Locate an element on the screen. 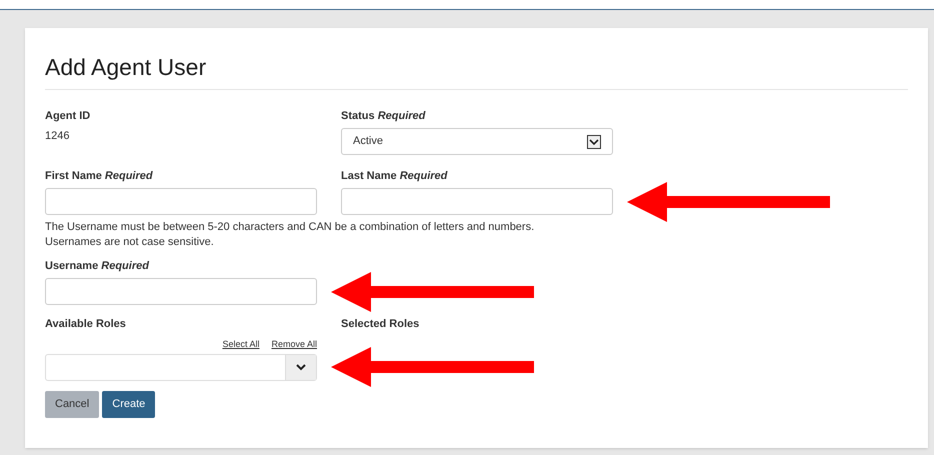 The height and width of the screenshot is (455, 934). field-label: Agent ID is located at coordinates (68, 116).